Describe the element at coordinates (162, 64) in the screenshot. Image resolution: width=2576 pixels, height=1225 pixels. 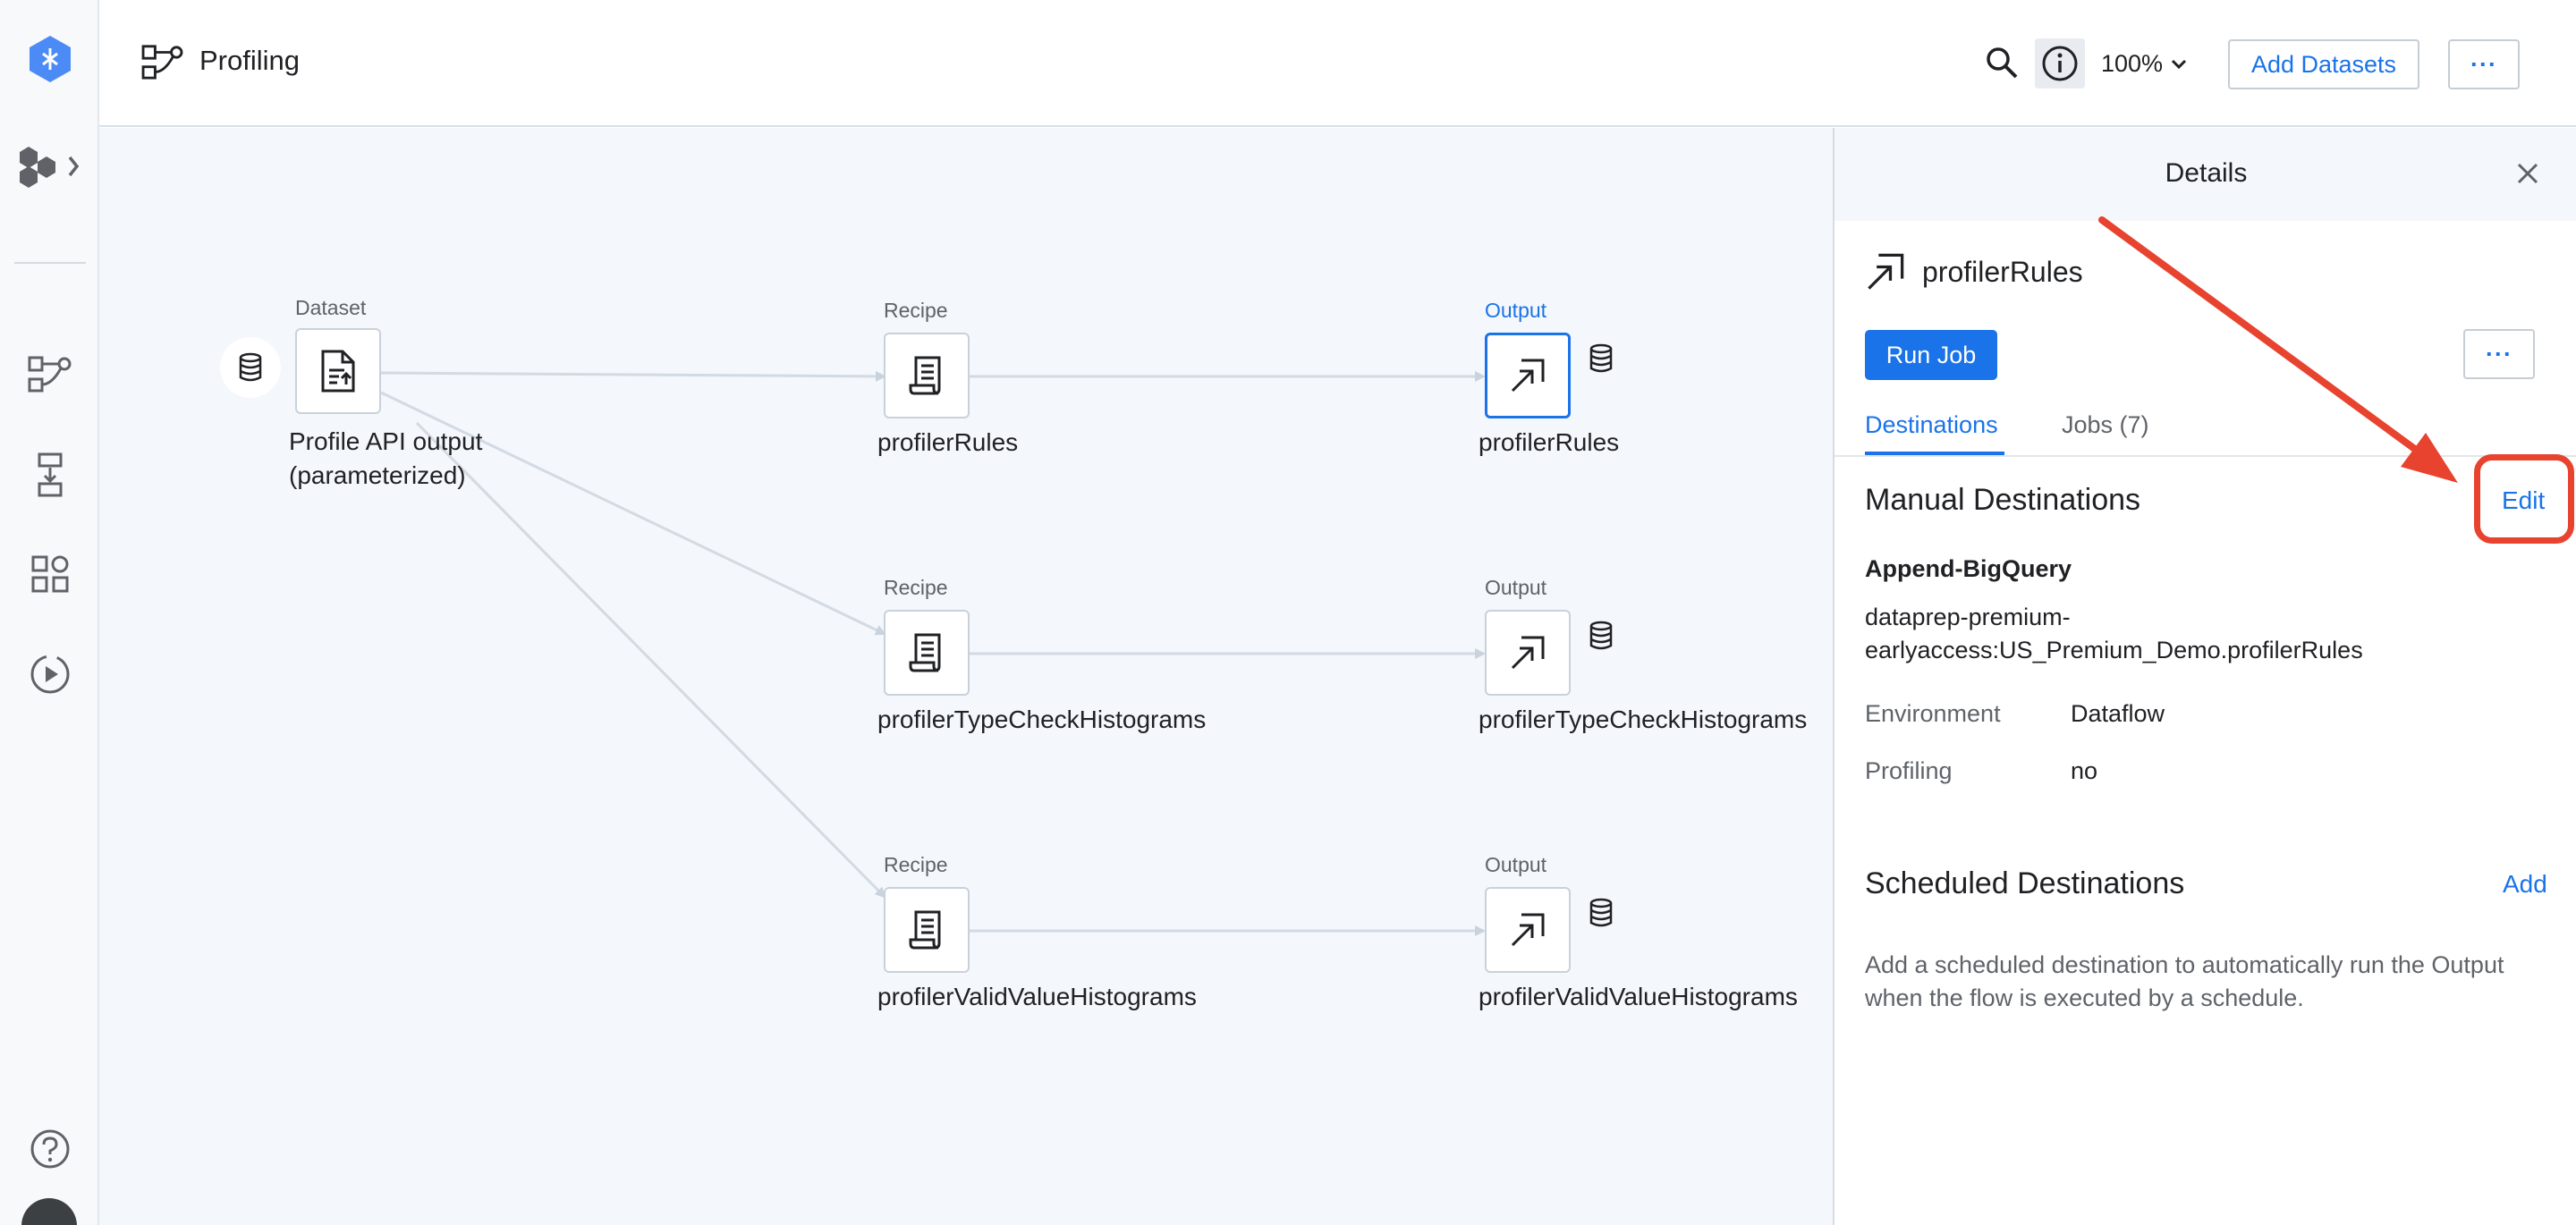
I see `flow-icon` at that location.